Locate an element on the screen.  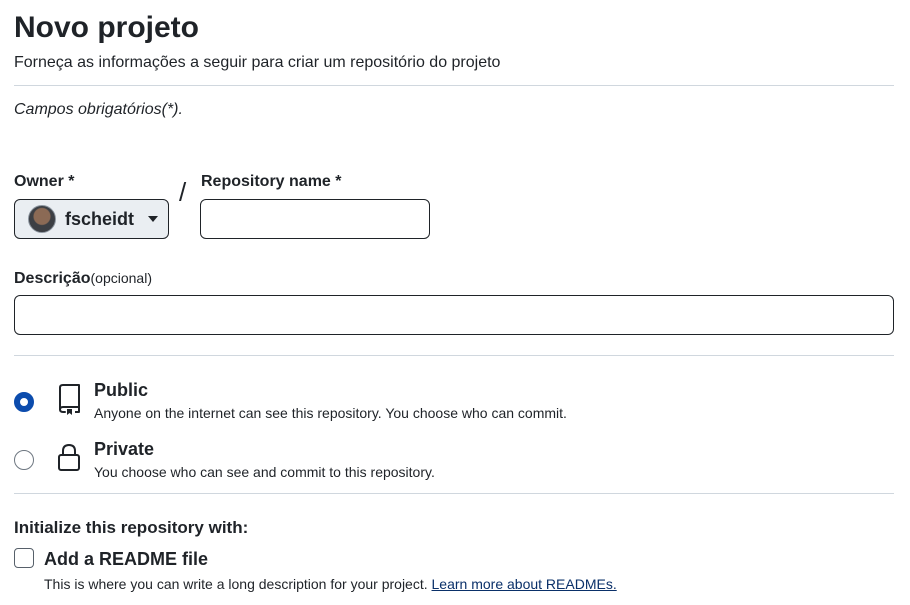
page-title: Novo projeto is located at coordinates (106, 27).